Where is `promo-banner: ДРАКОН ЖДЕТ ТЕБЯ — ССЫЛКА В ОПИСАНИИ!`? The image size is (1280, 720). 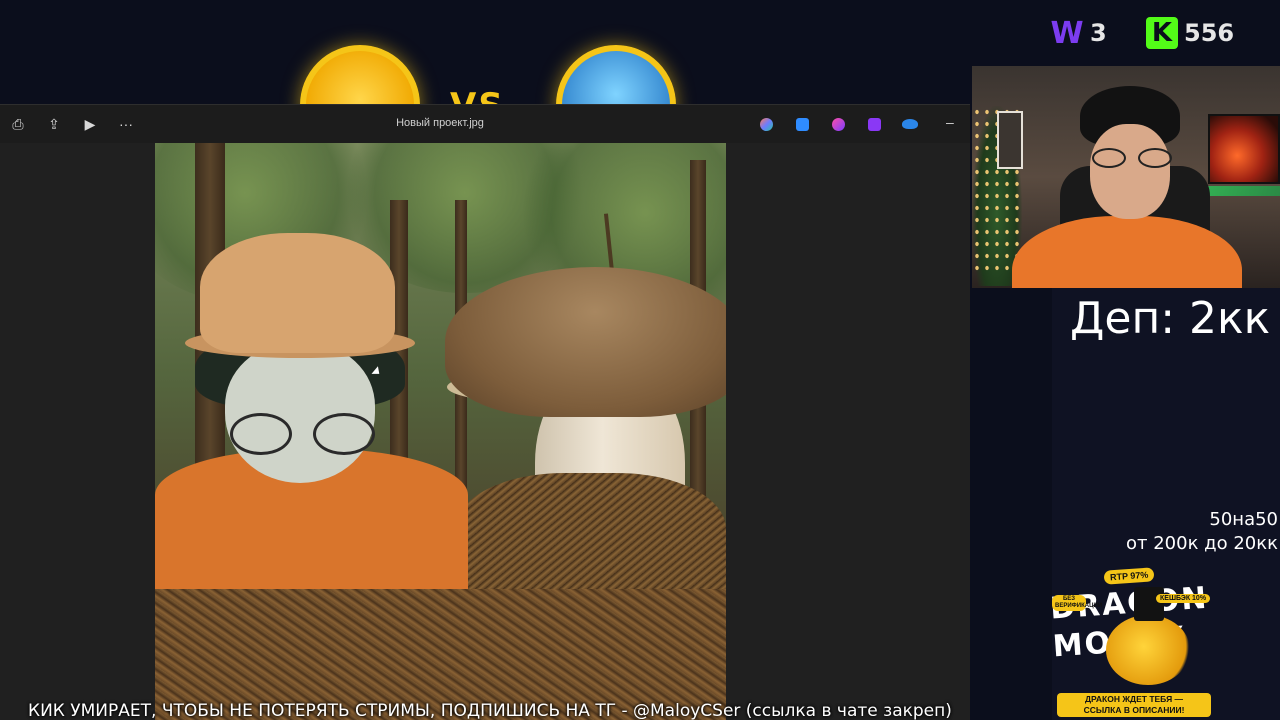 promo-banner: ДРАКОН ЖДЕТ ТЕБЯ — ССЫЛКА В ОПИСАНИИ! is located at coordinates (1134, 705).